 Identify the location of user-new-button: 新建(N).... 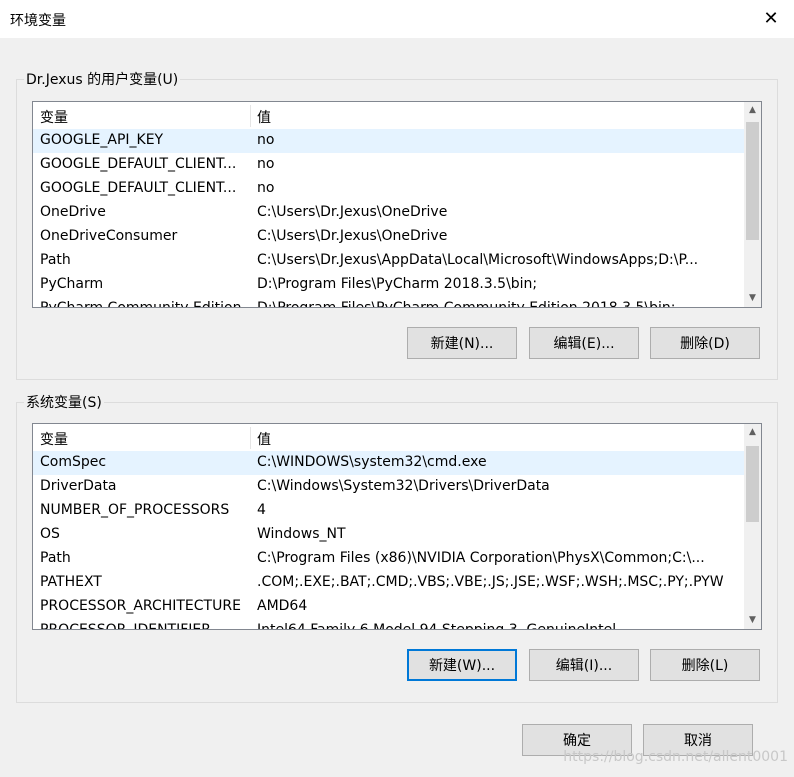
(462, 343).